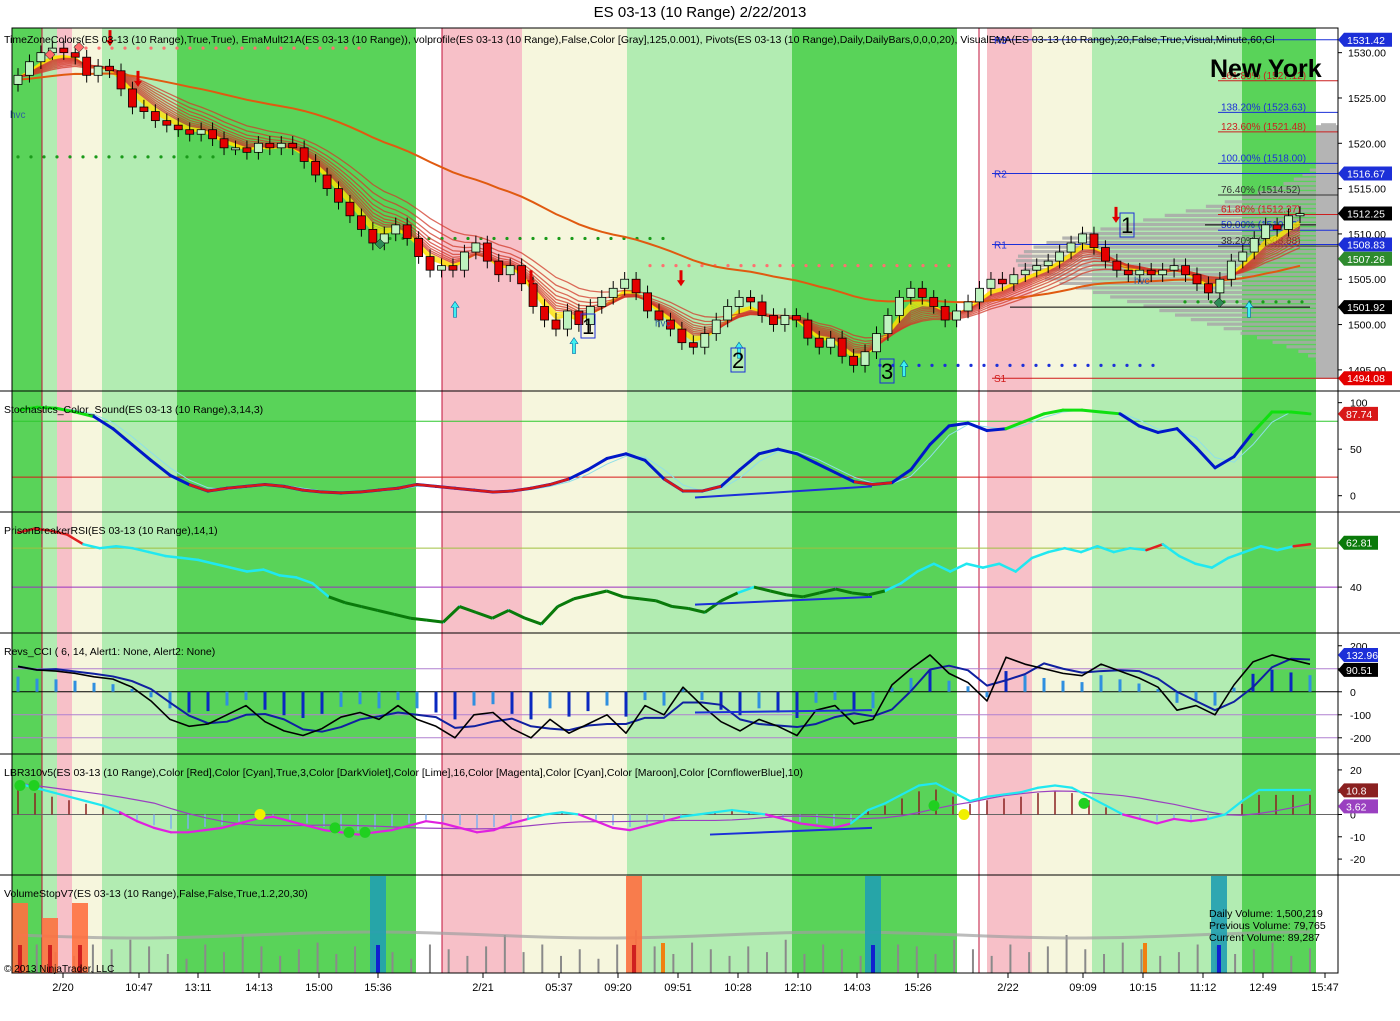  Describe the element at coordinates (918, 988) in the screenshot. I see `x-tick-label: 15:26` at that location.